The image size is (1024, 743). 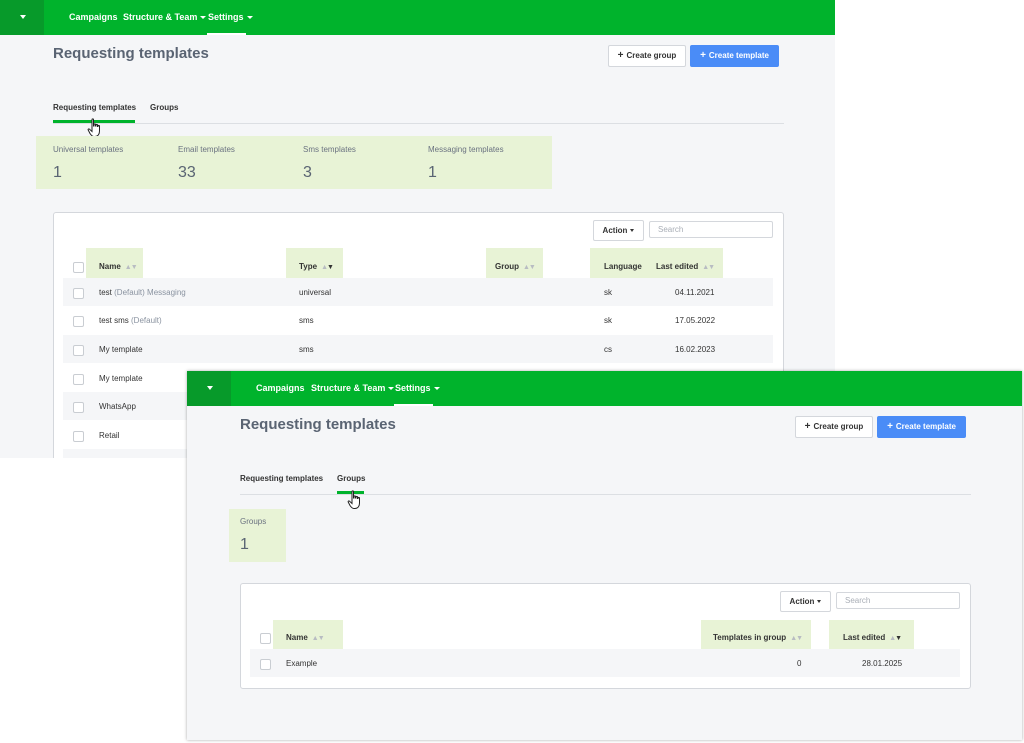 What do you see at coordinates (117, 406) in the screenshot?
I see `row-name: WhatsApp` at bounding box center [117, 406].